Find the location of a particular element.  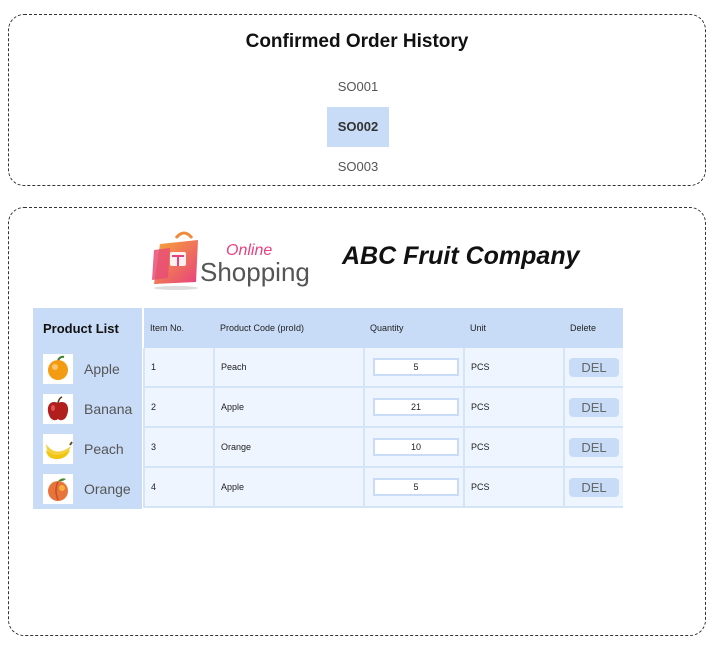

banana-icon is located at coordinates (58, 449).